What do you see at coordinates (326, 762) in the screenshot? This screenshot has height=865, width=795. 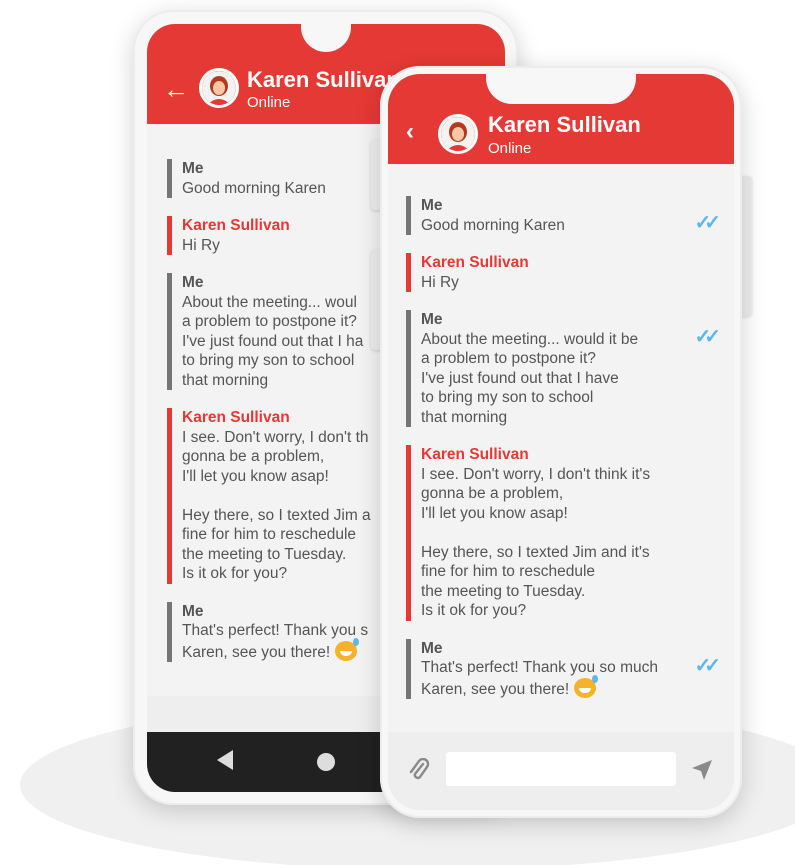 I see `nav-home-icon` at bounding box center [326, 762].